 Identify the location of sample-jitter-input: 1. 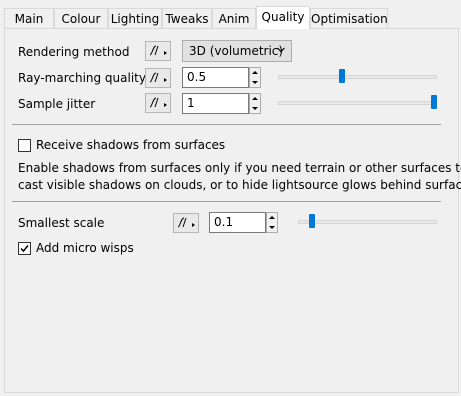
(215, 103).